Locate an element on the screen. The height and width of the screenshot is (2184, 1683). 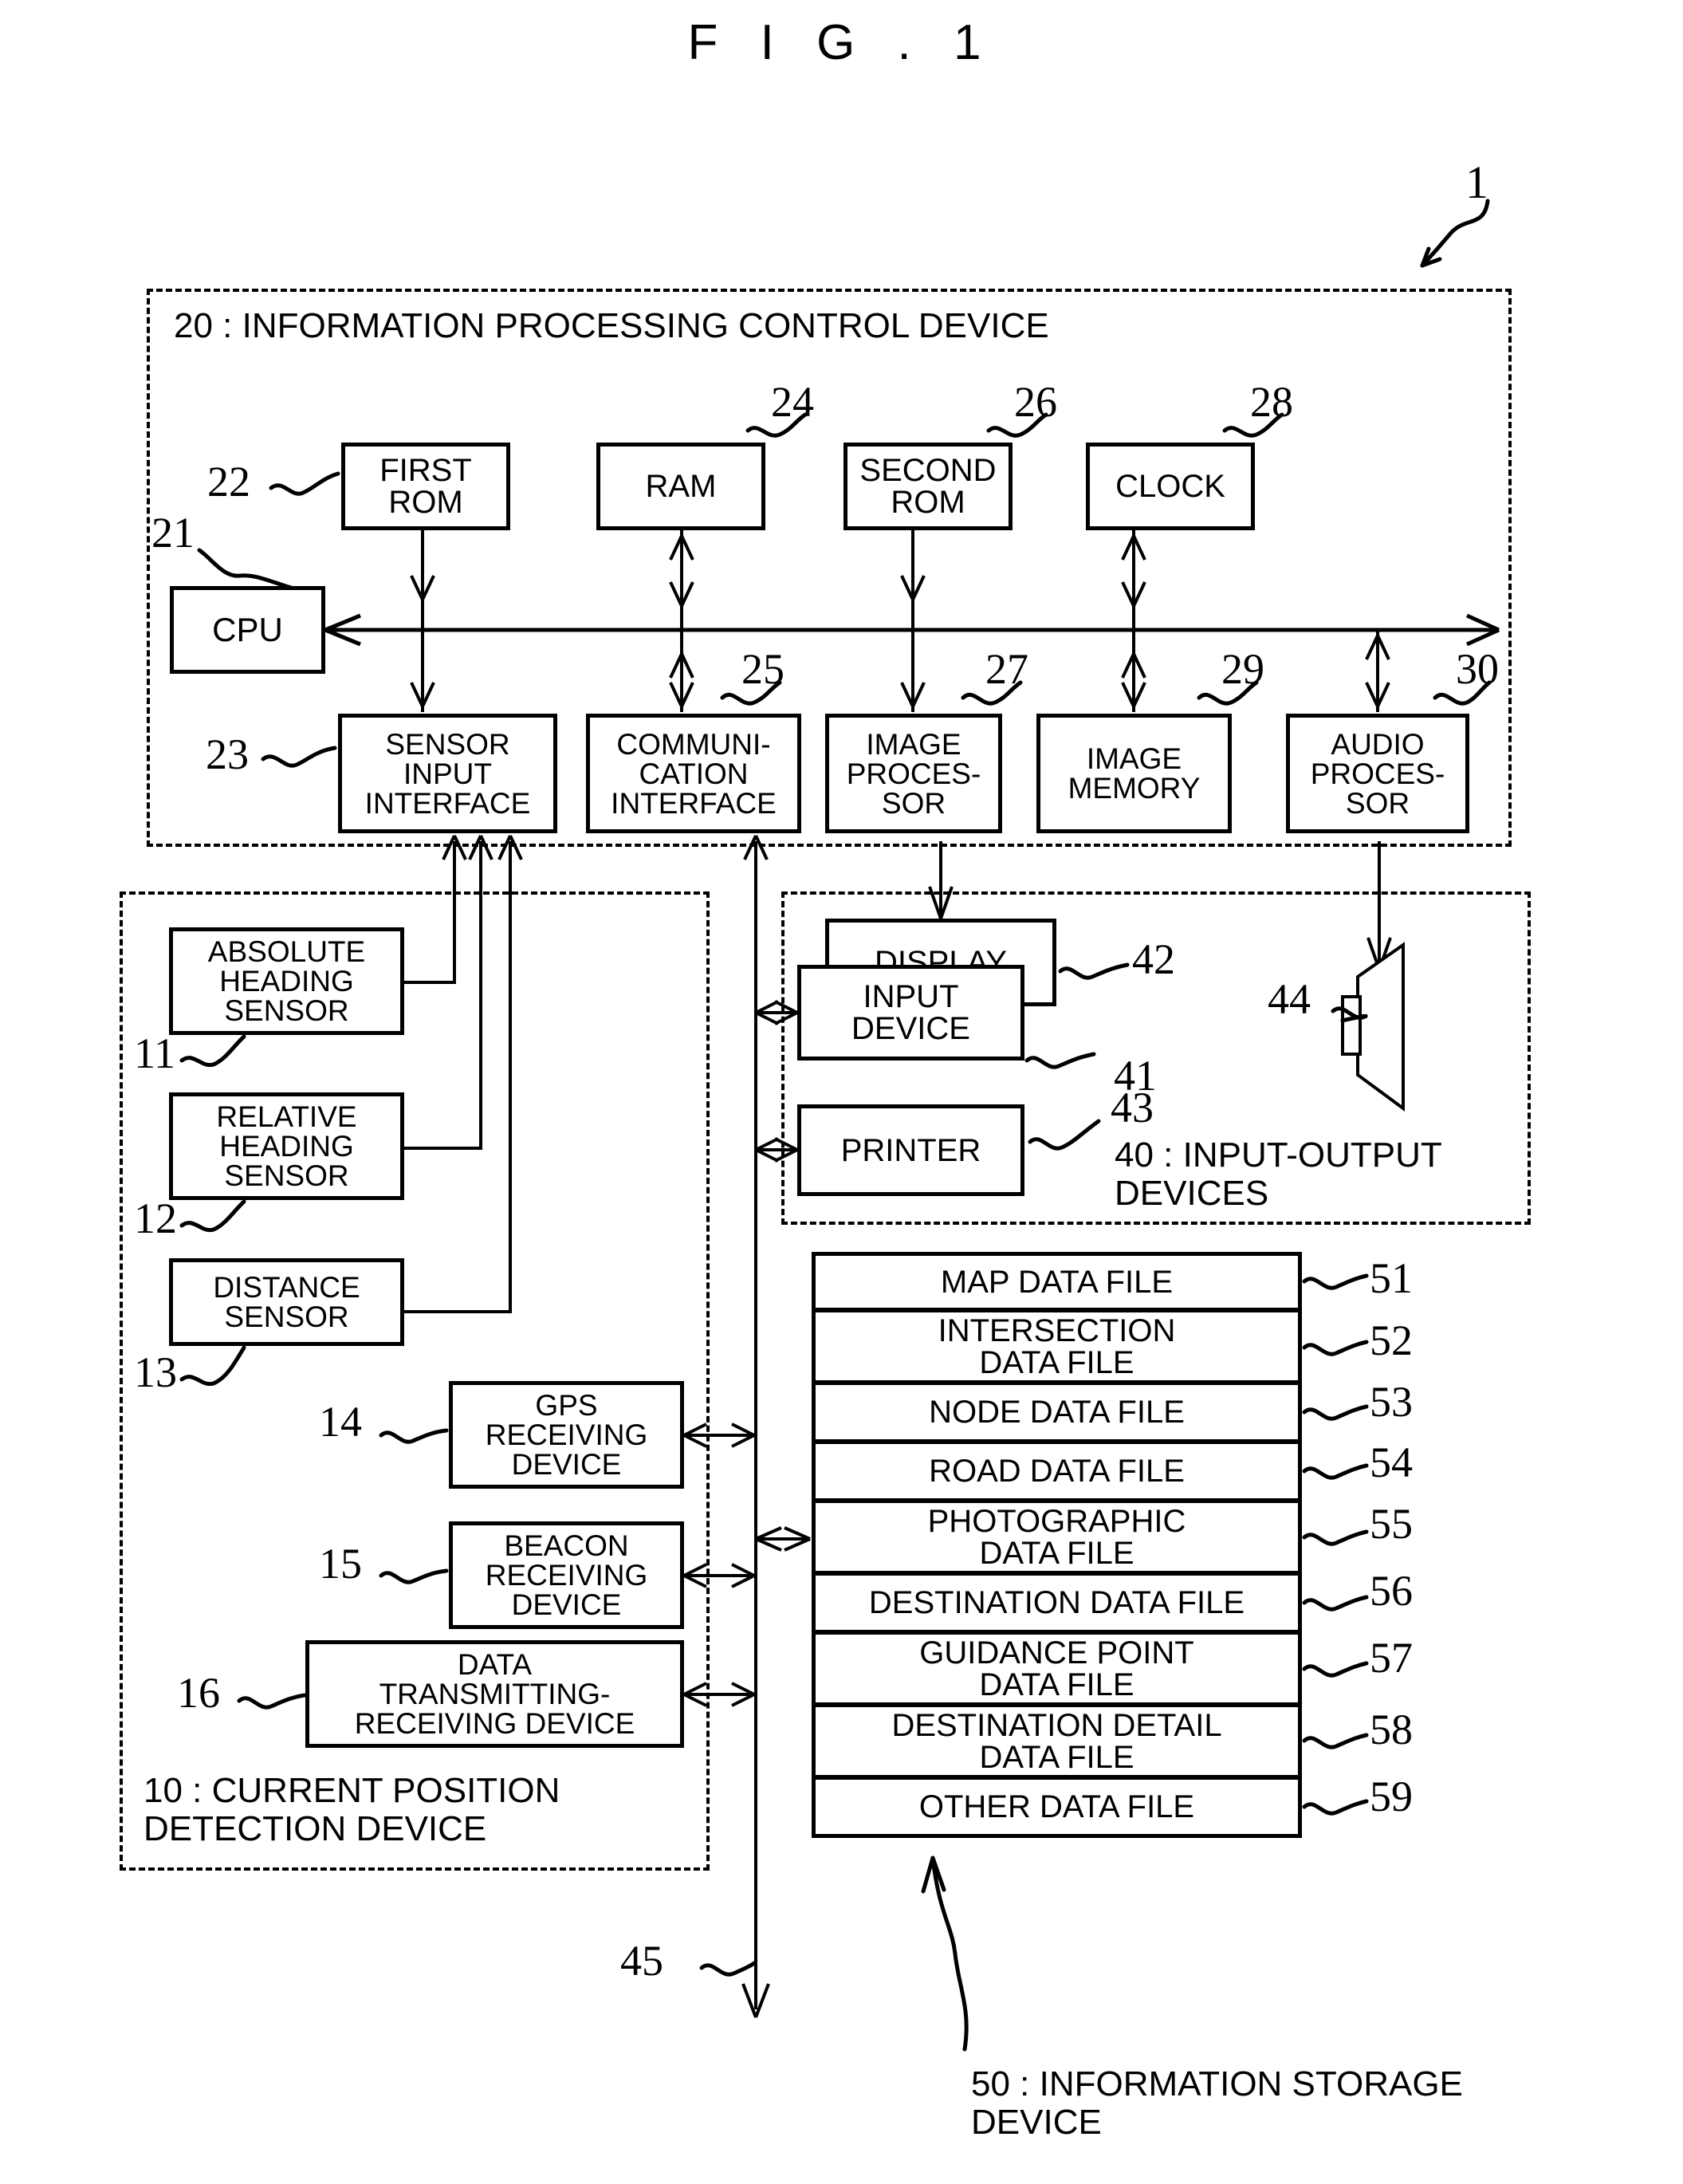
image-processor-box: IMAGE PROCES- SOR is located at coordinates (913, 773).